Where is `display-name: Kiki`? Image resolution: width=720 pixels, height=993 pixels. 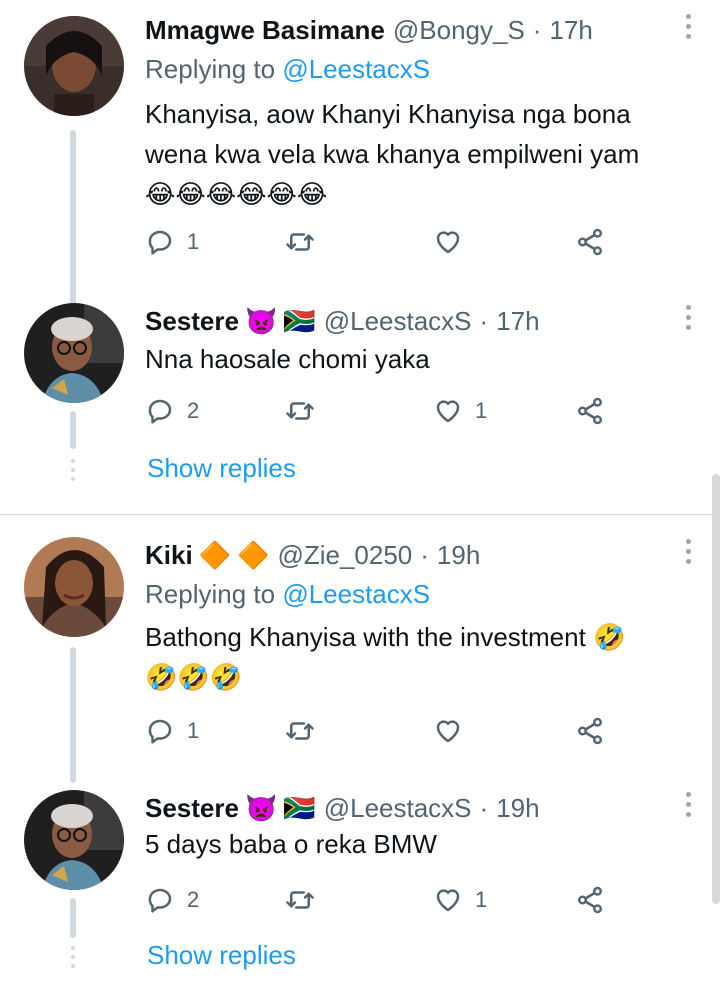 display-name: Kiki is located at coordinates (169, 555).